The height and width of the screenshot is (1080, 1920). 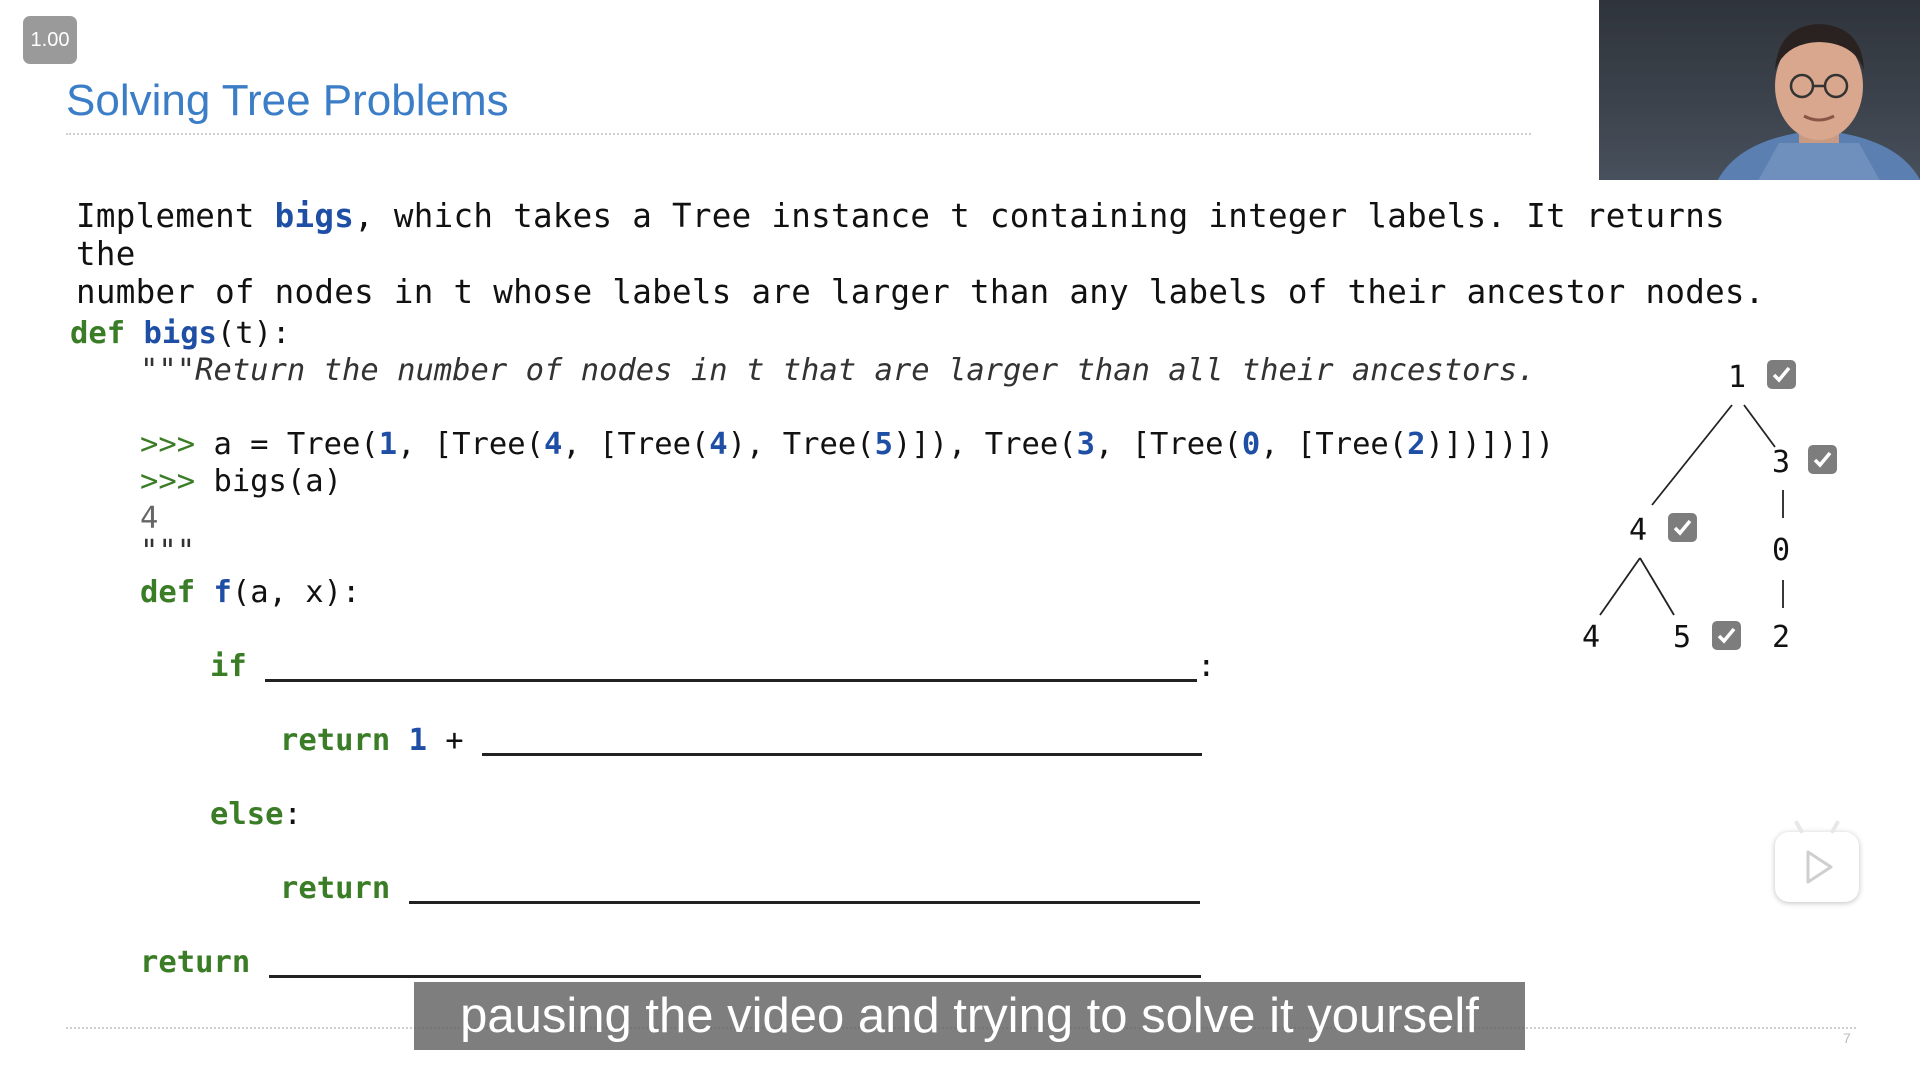 I want to click on code-text: )])])]), so click(x=1490, y=444).